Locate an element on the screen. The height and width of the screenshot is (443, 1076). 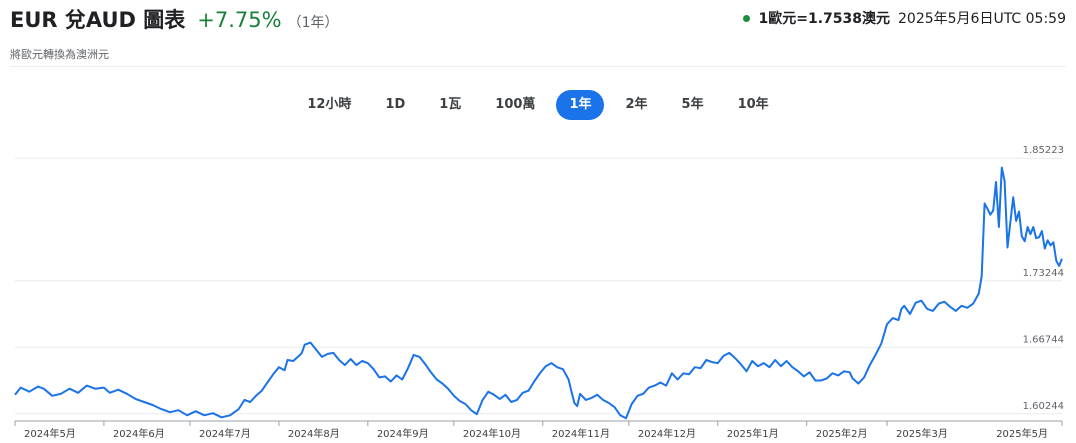
range-tabs: 12小時 1D 1瓦 100萬 1年 2年 5年 10年 is located at coordinates (538, 105).